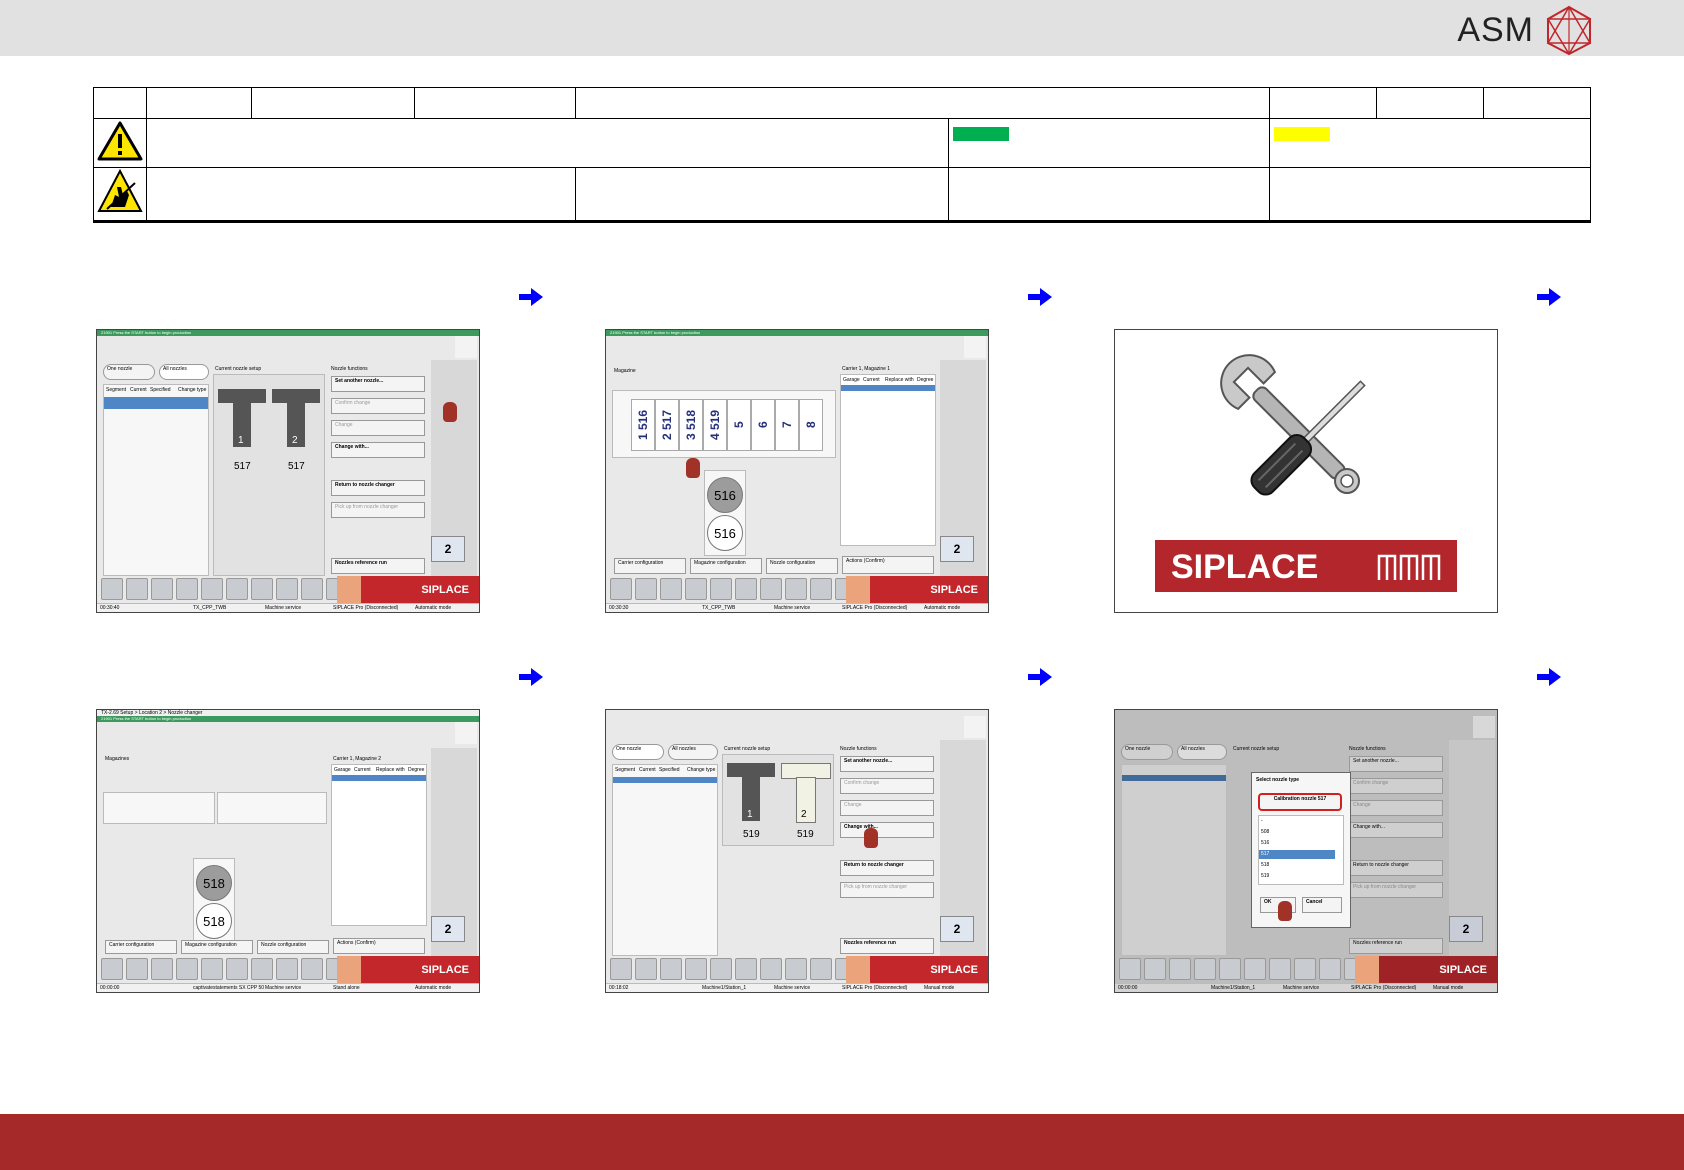 The image size is (1684, 1170). Describe the element at coordinates (691, 425) in the screenshot. I see `magazine-slot: 3 518` at that location.